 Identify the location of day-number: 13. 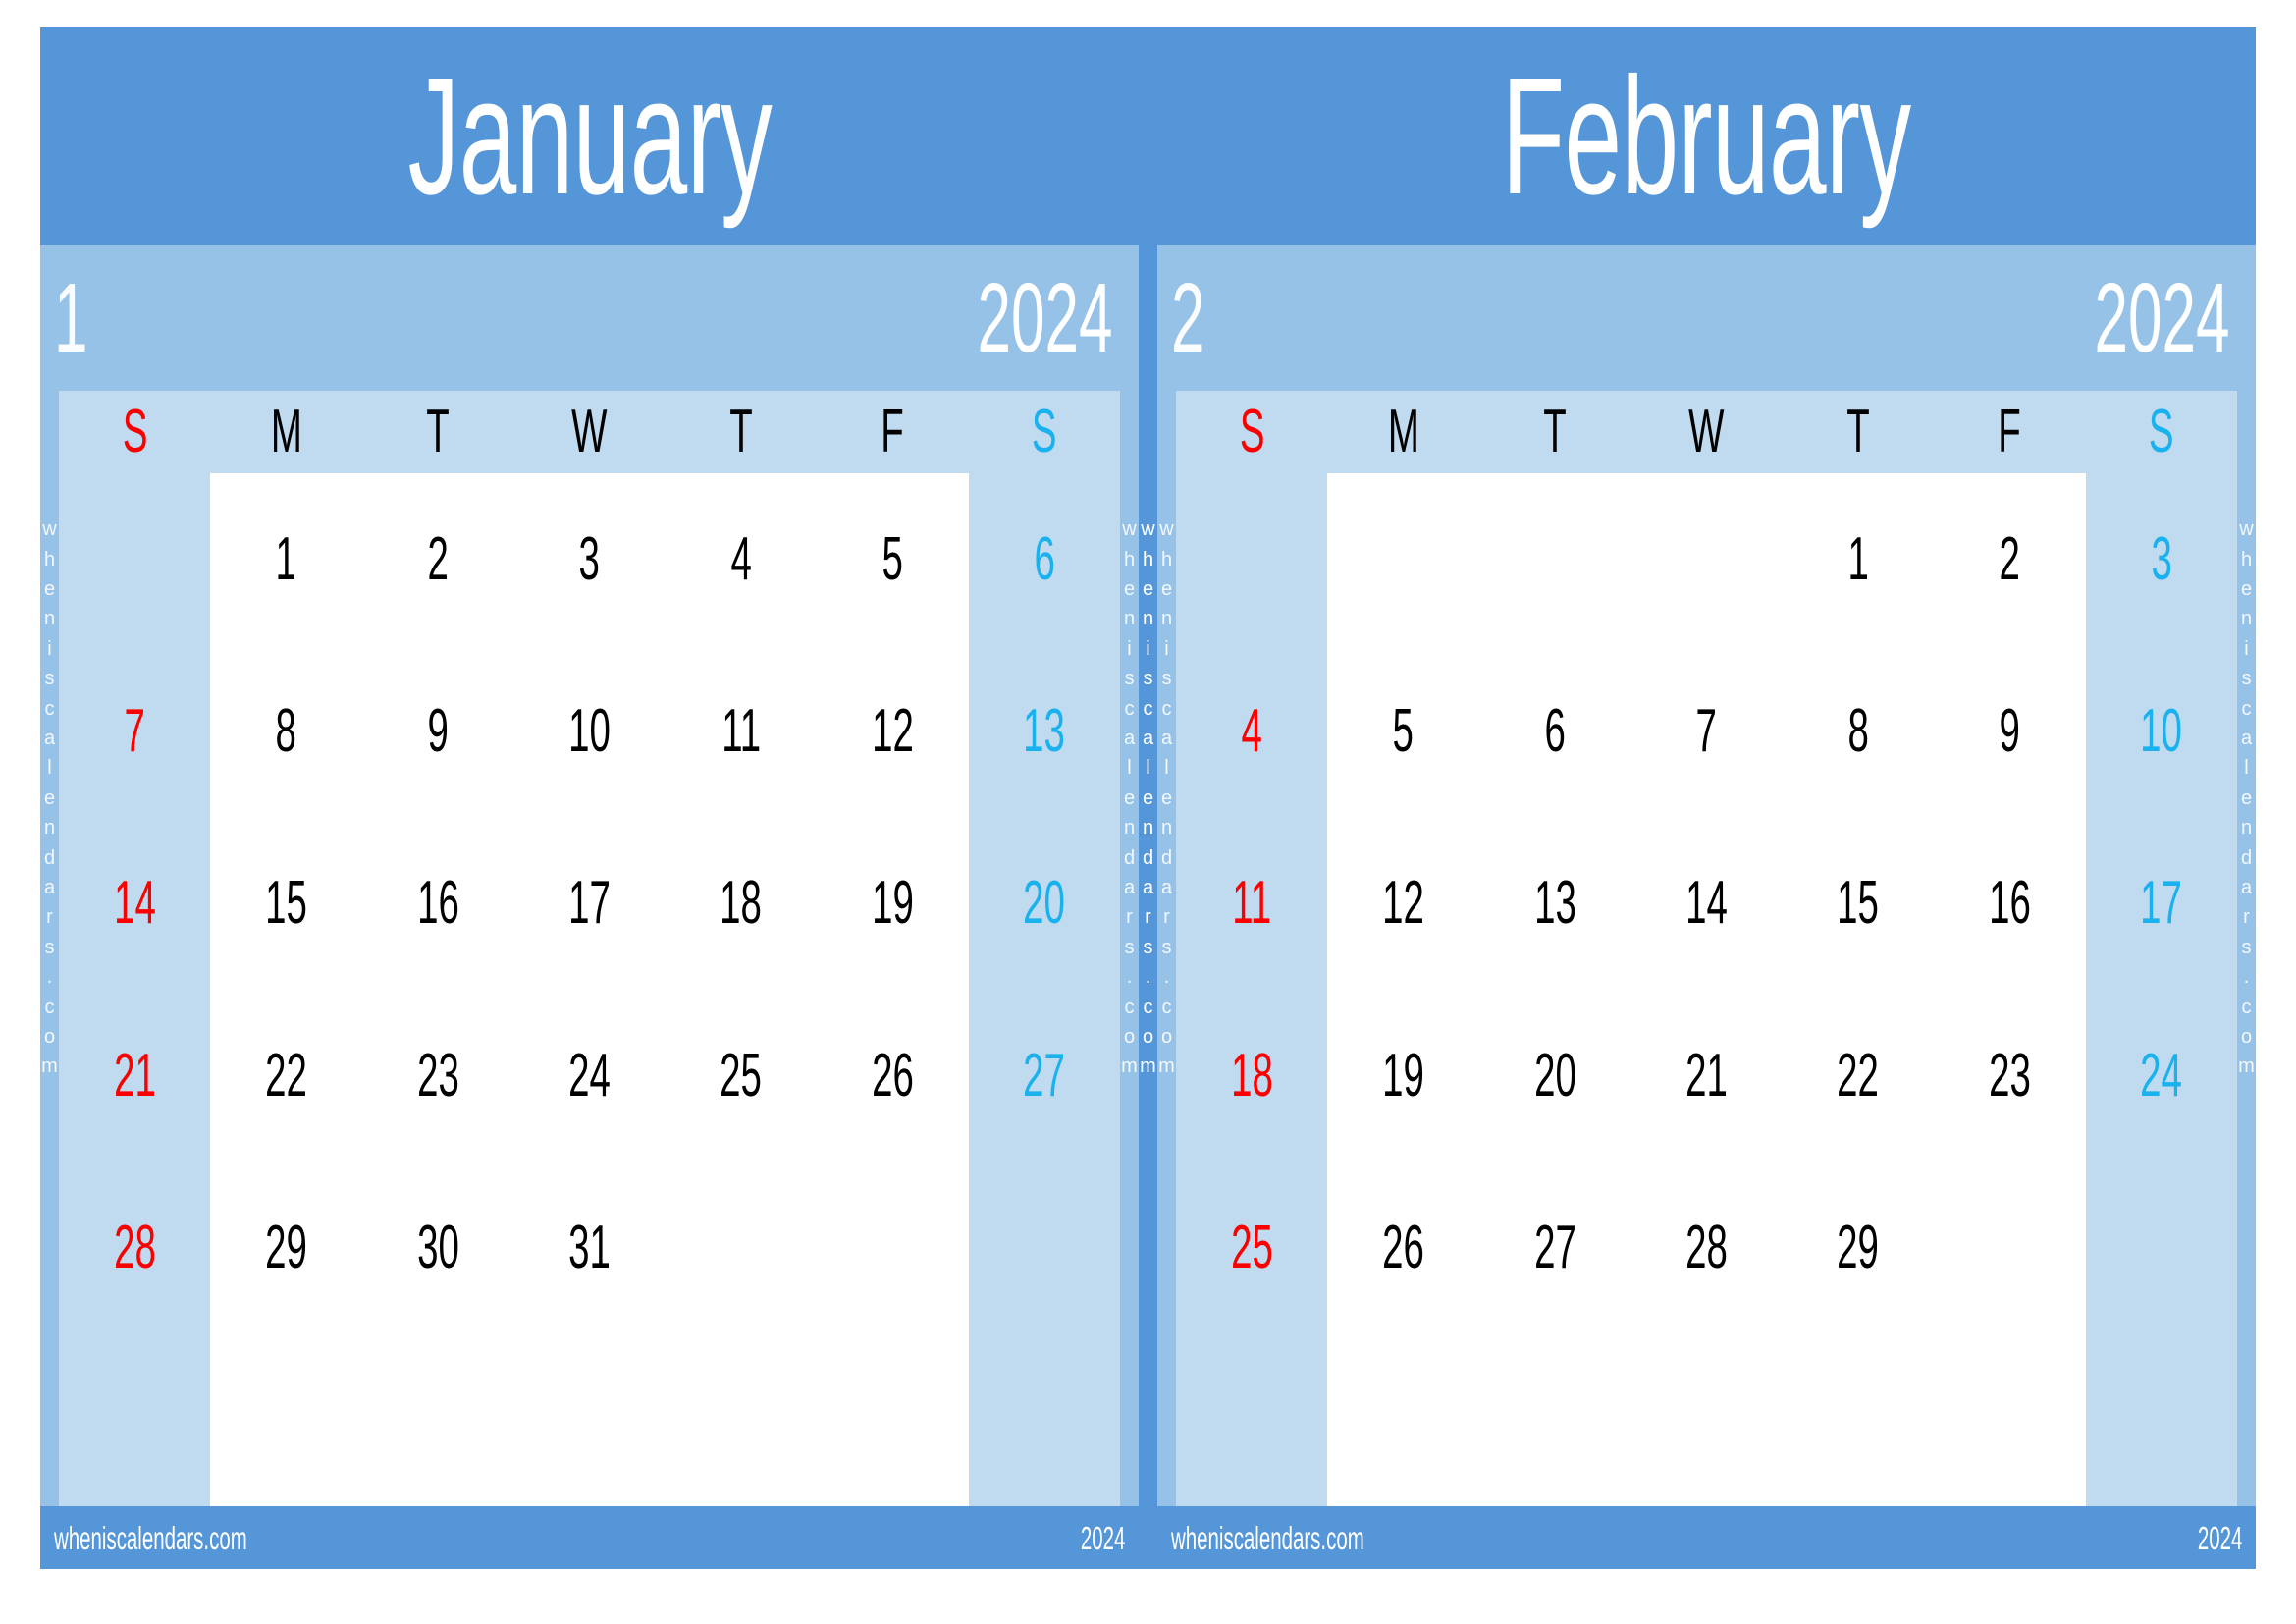
(1555, 903).